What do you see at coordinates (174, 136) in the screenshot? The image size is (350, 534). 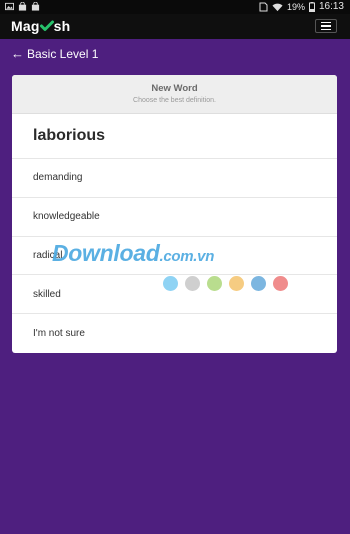 I see `word-row: laborious` at bounding box center [174, 136].